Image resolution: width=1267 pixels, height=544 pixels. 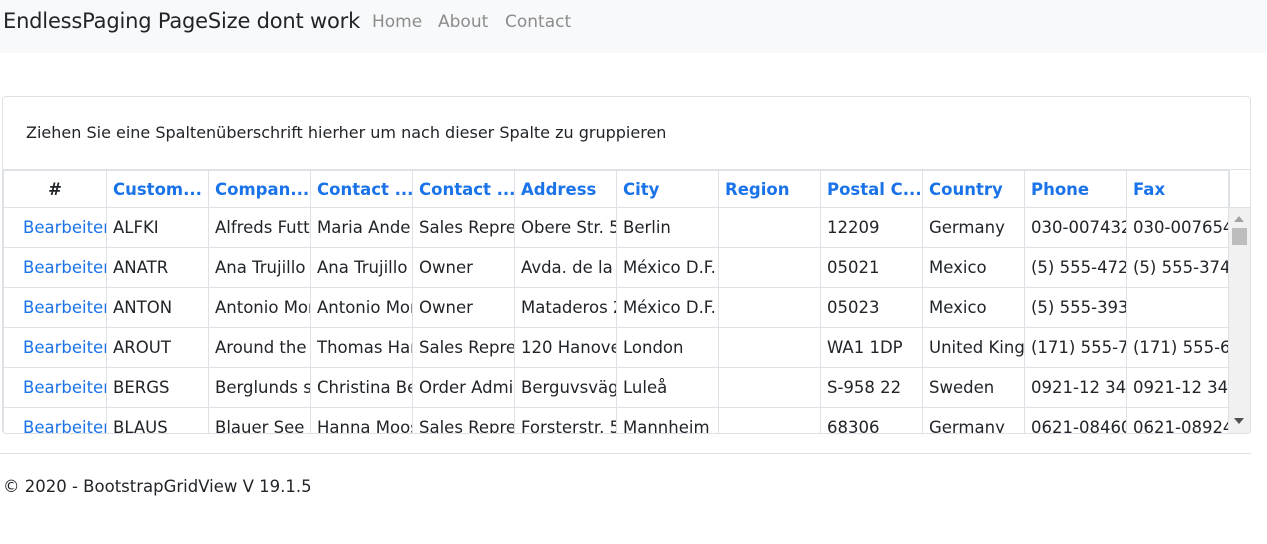 I want to click on table-cell: 05021, so click(x=871, y=267).